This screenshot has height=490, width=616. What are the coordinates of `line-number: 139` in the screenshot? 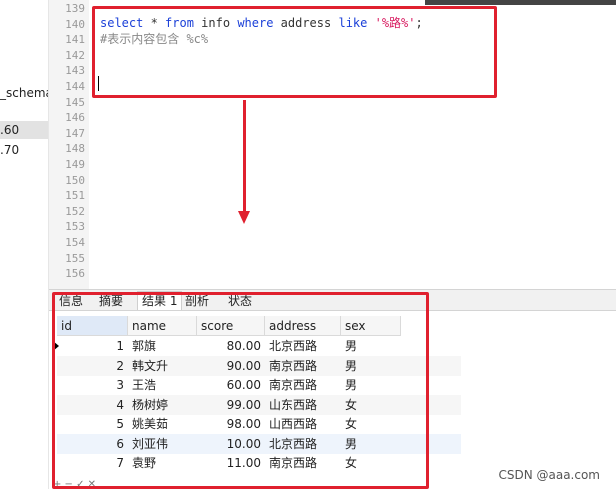 It's located at (75, 8).